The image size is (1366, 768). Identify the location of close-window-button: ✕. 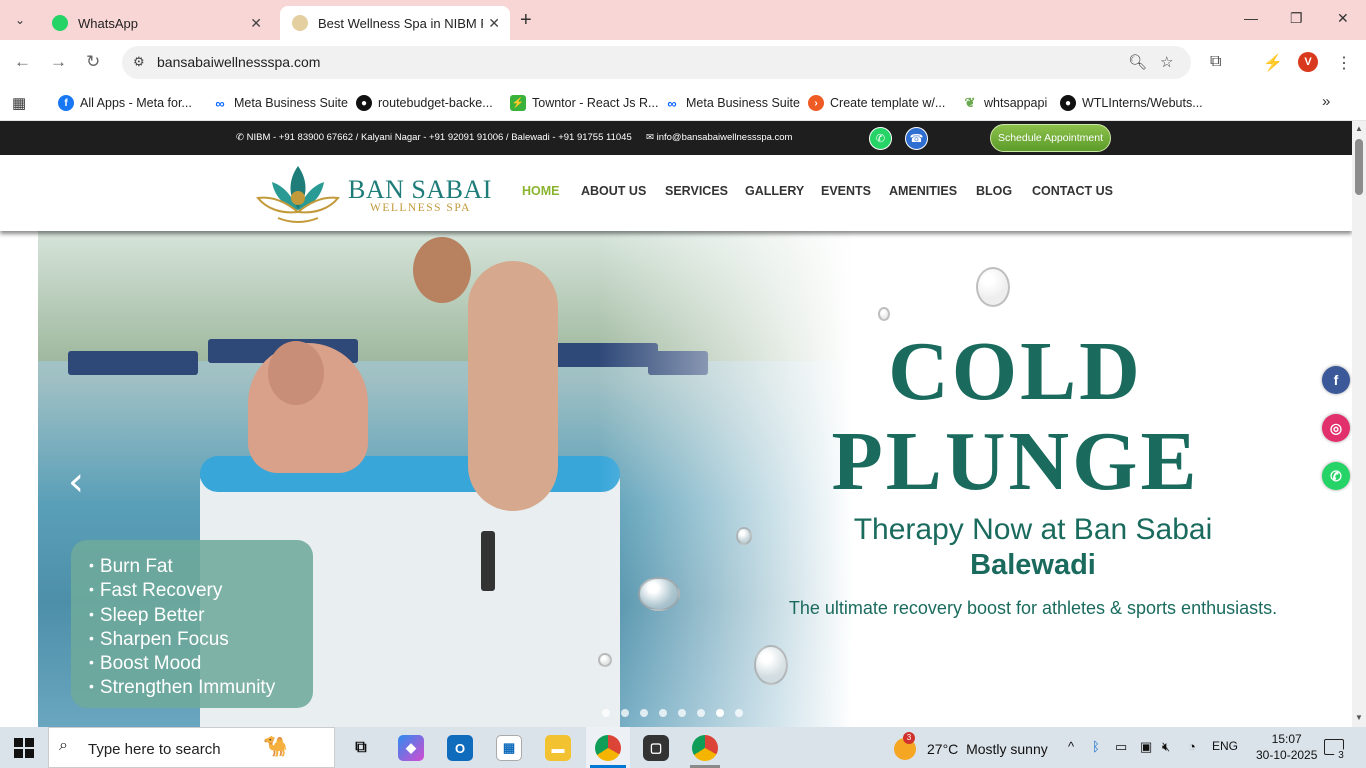
(1343, 18).